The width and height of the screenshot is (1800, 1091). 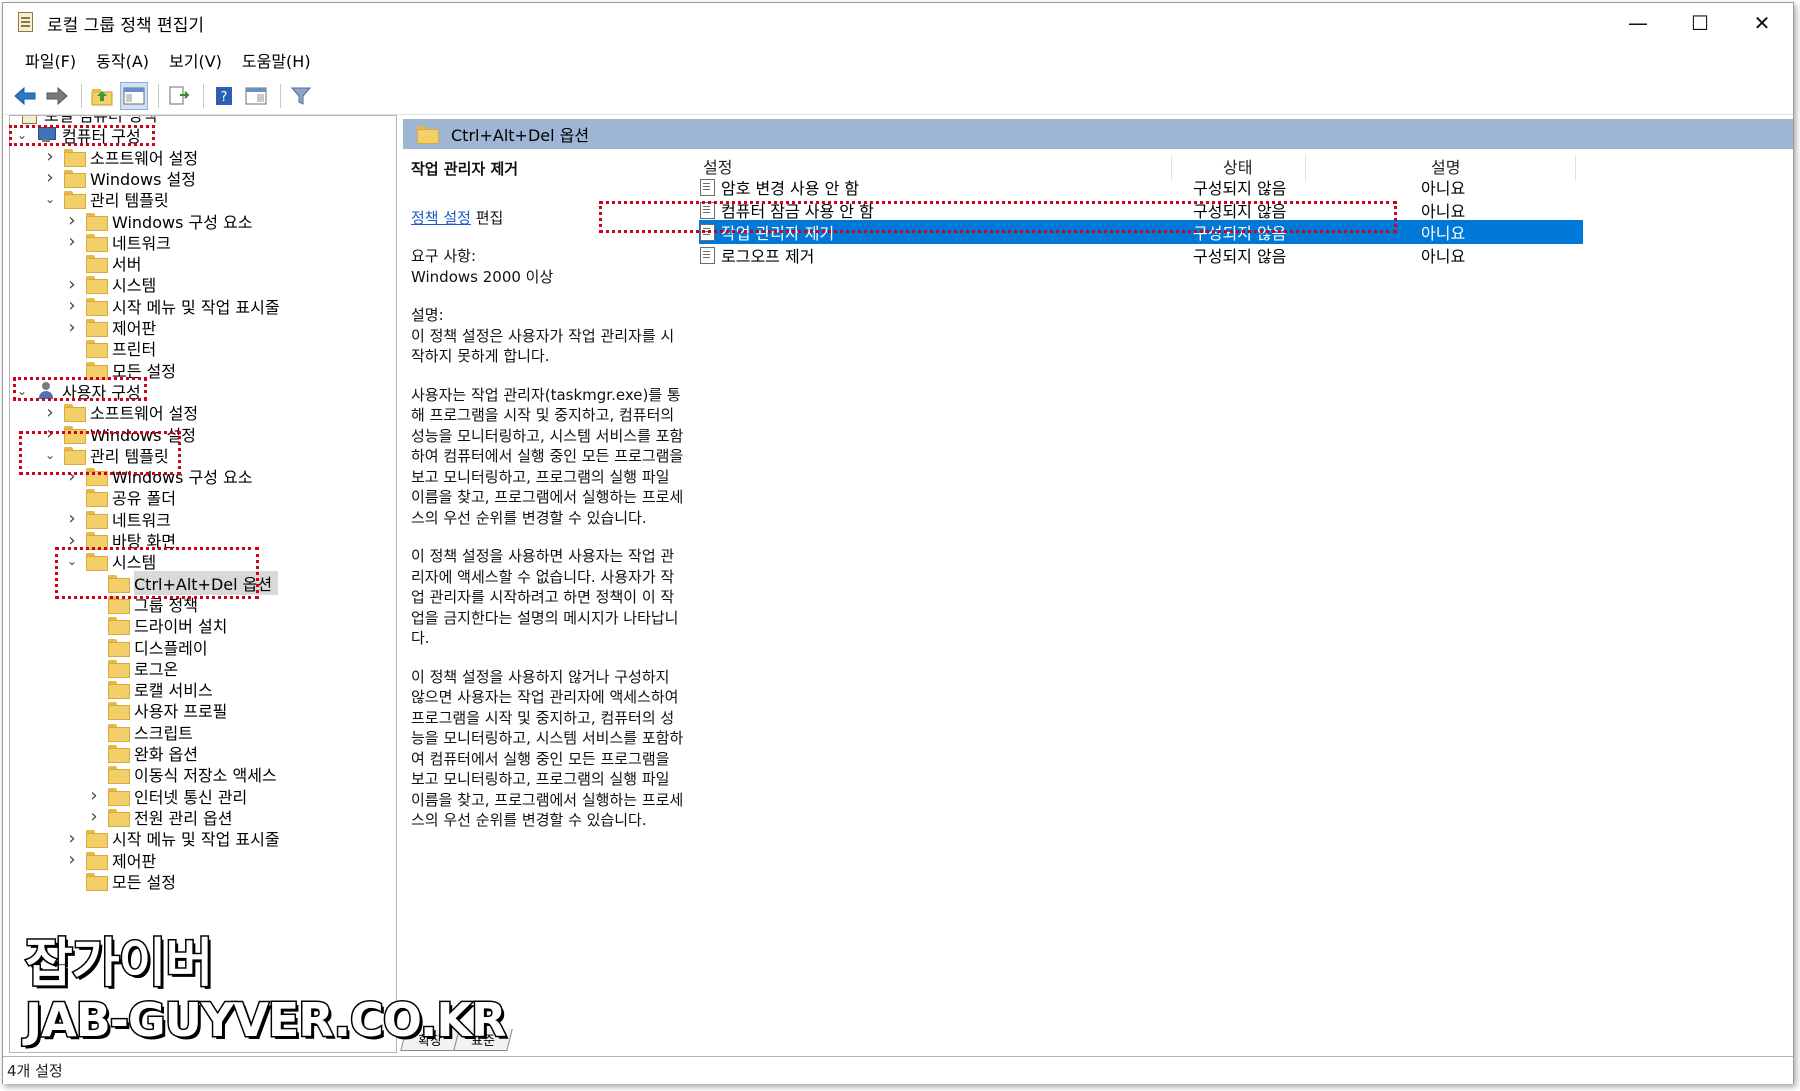 What do you see at coordinates (1141, 210) in the screenshot?
I see `setting-row: 컴퓨터 잠금 사용 안 함 구성되지 않음 아니요` at bounding box center [1141, 210].